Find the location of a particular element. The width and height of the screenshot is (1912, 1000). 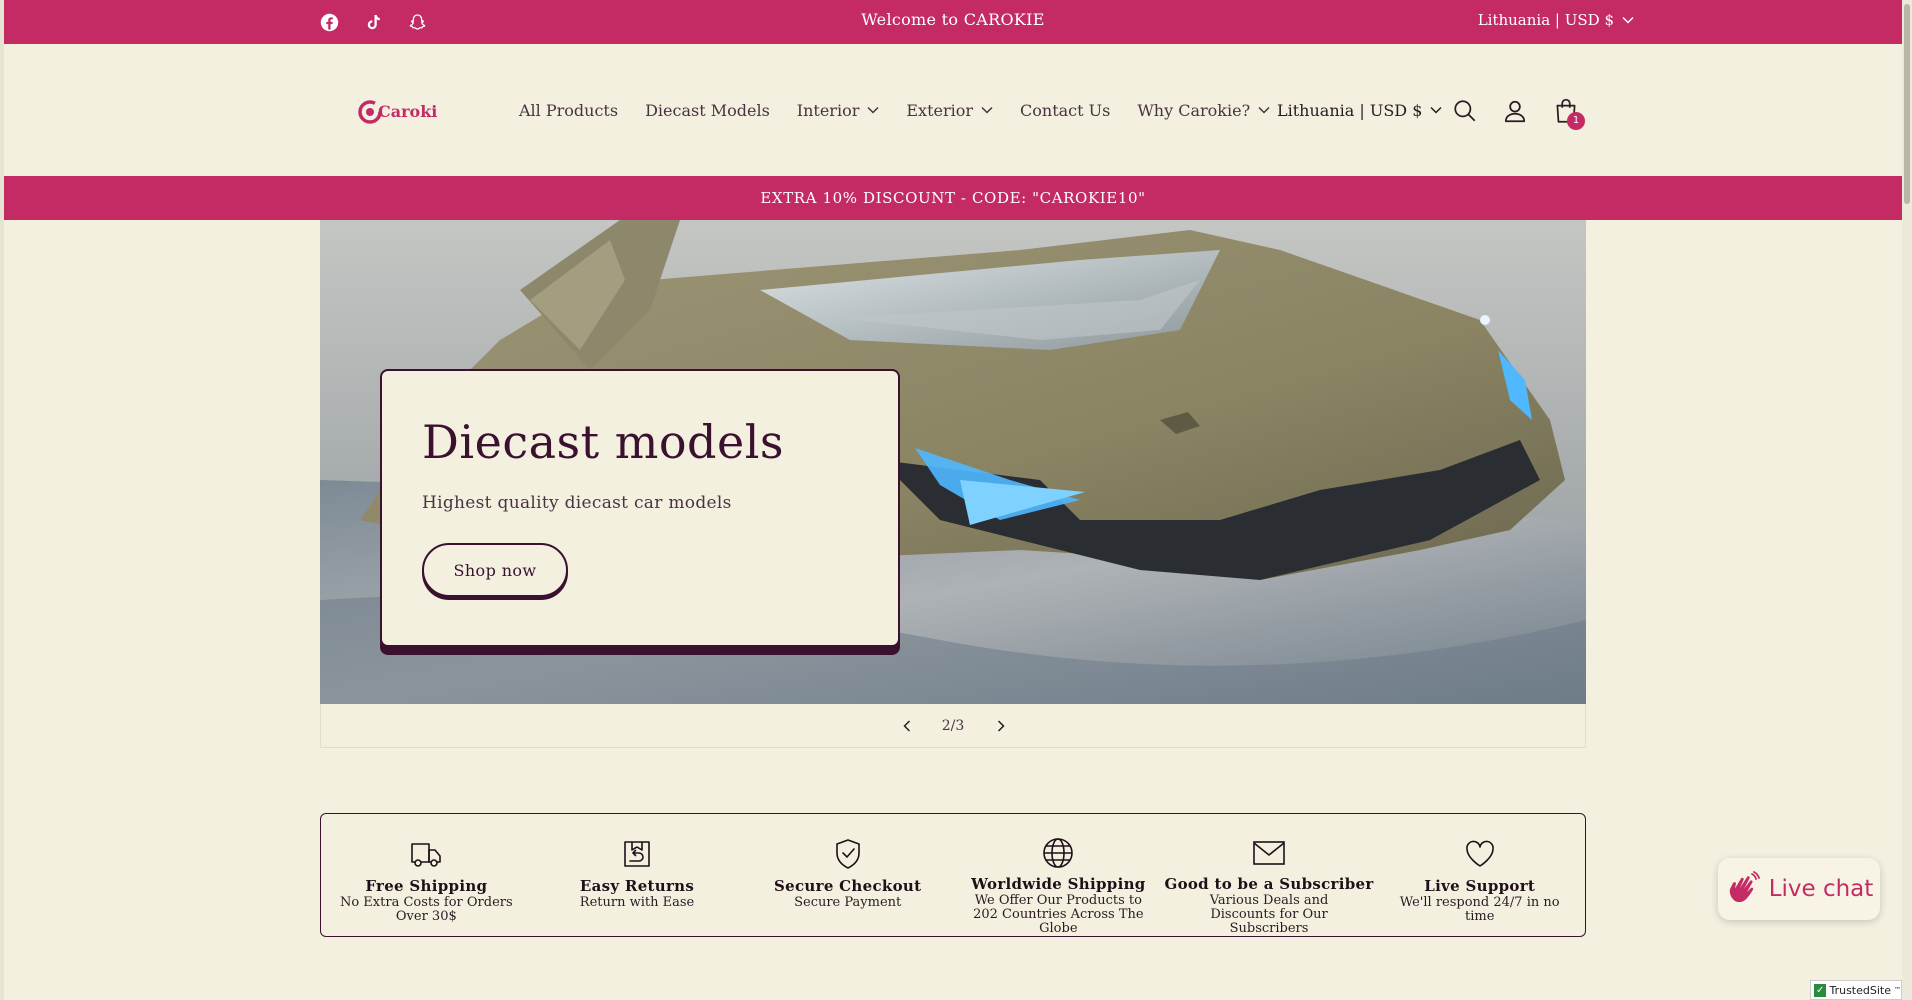

feature-description: Secure Payment is located at coordinates (848, 902).